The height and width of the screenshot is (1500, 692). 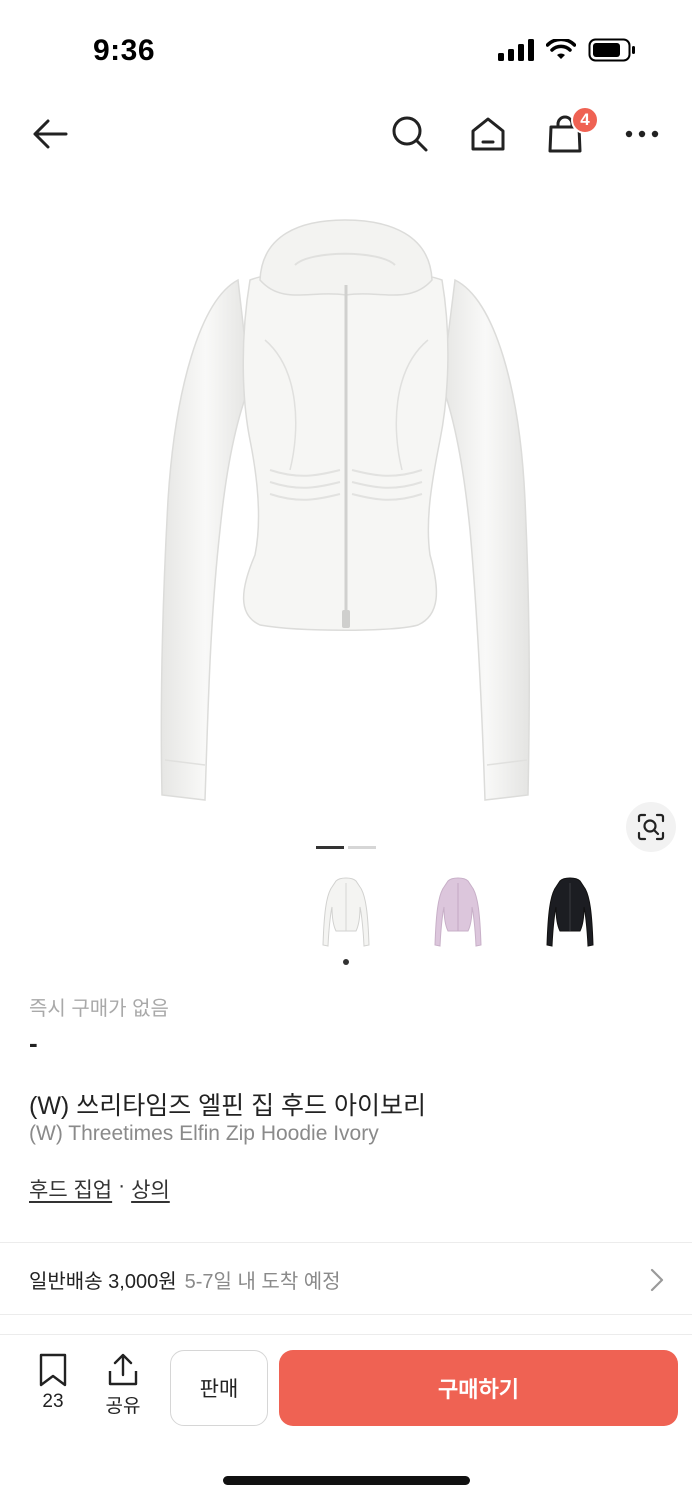 What do you see at coordinates (227, 1106) in the screenshot?
I see `product-title-ko: (W) 쓰리타임즈 엘핀 집 후드 아이보리` at bounding box center [227, 1106].